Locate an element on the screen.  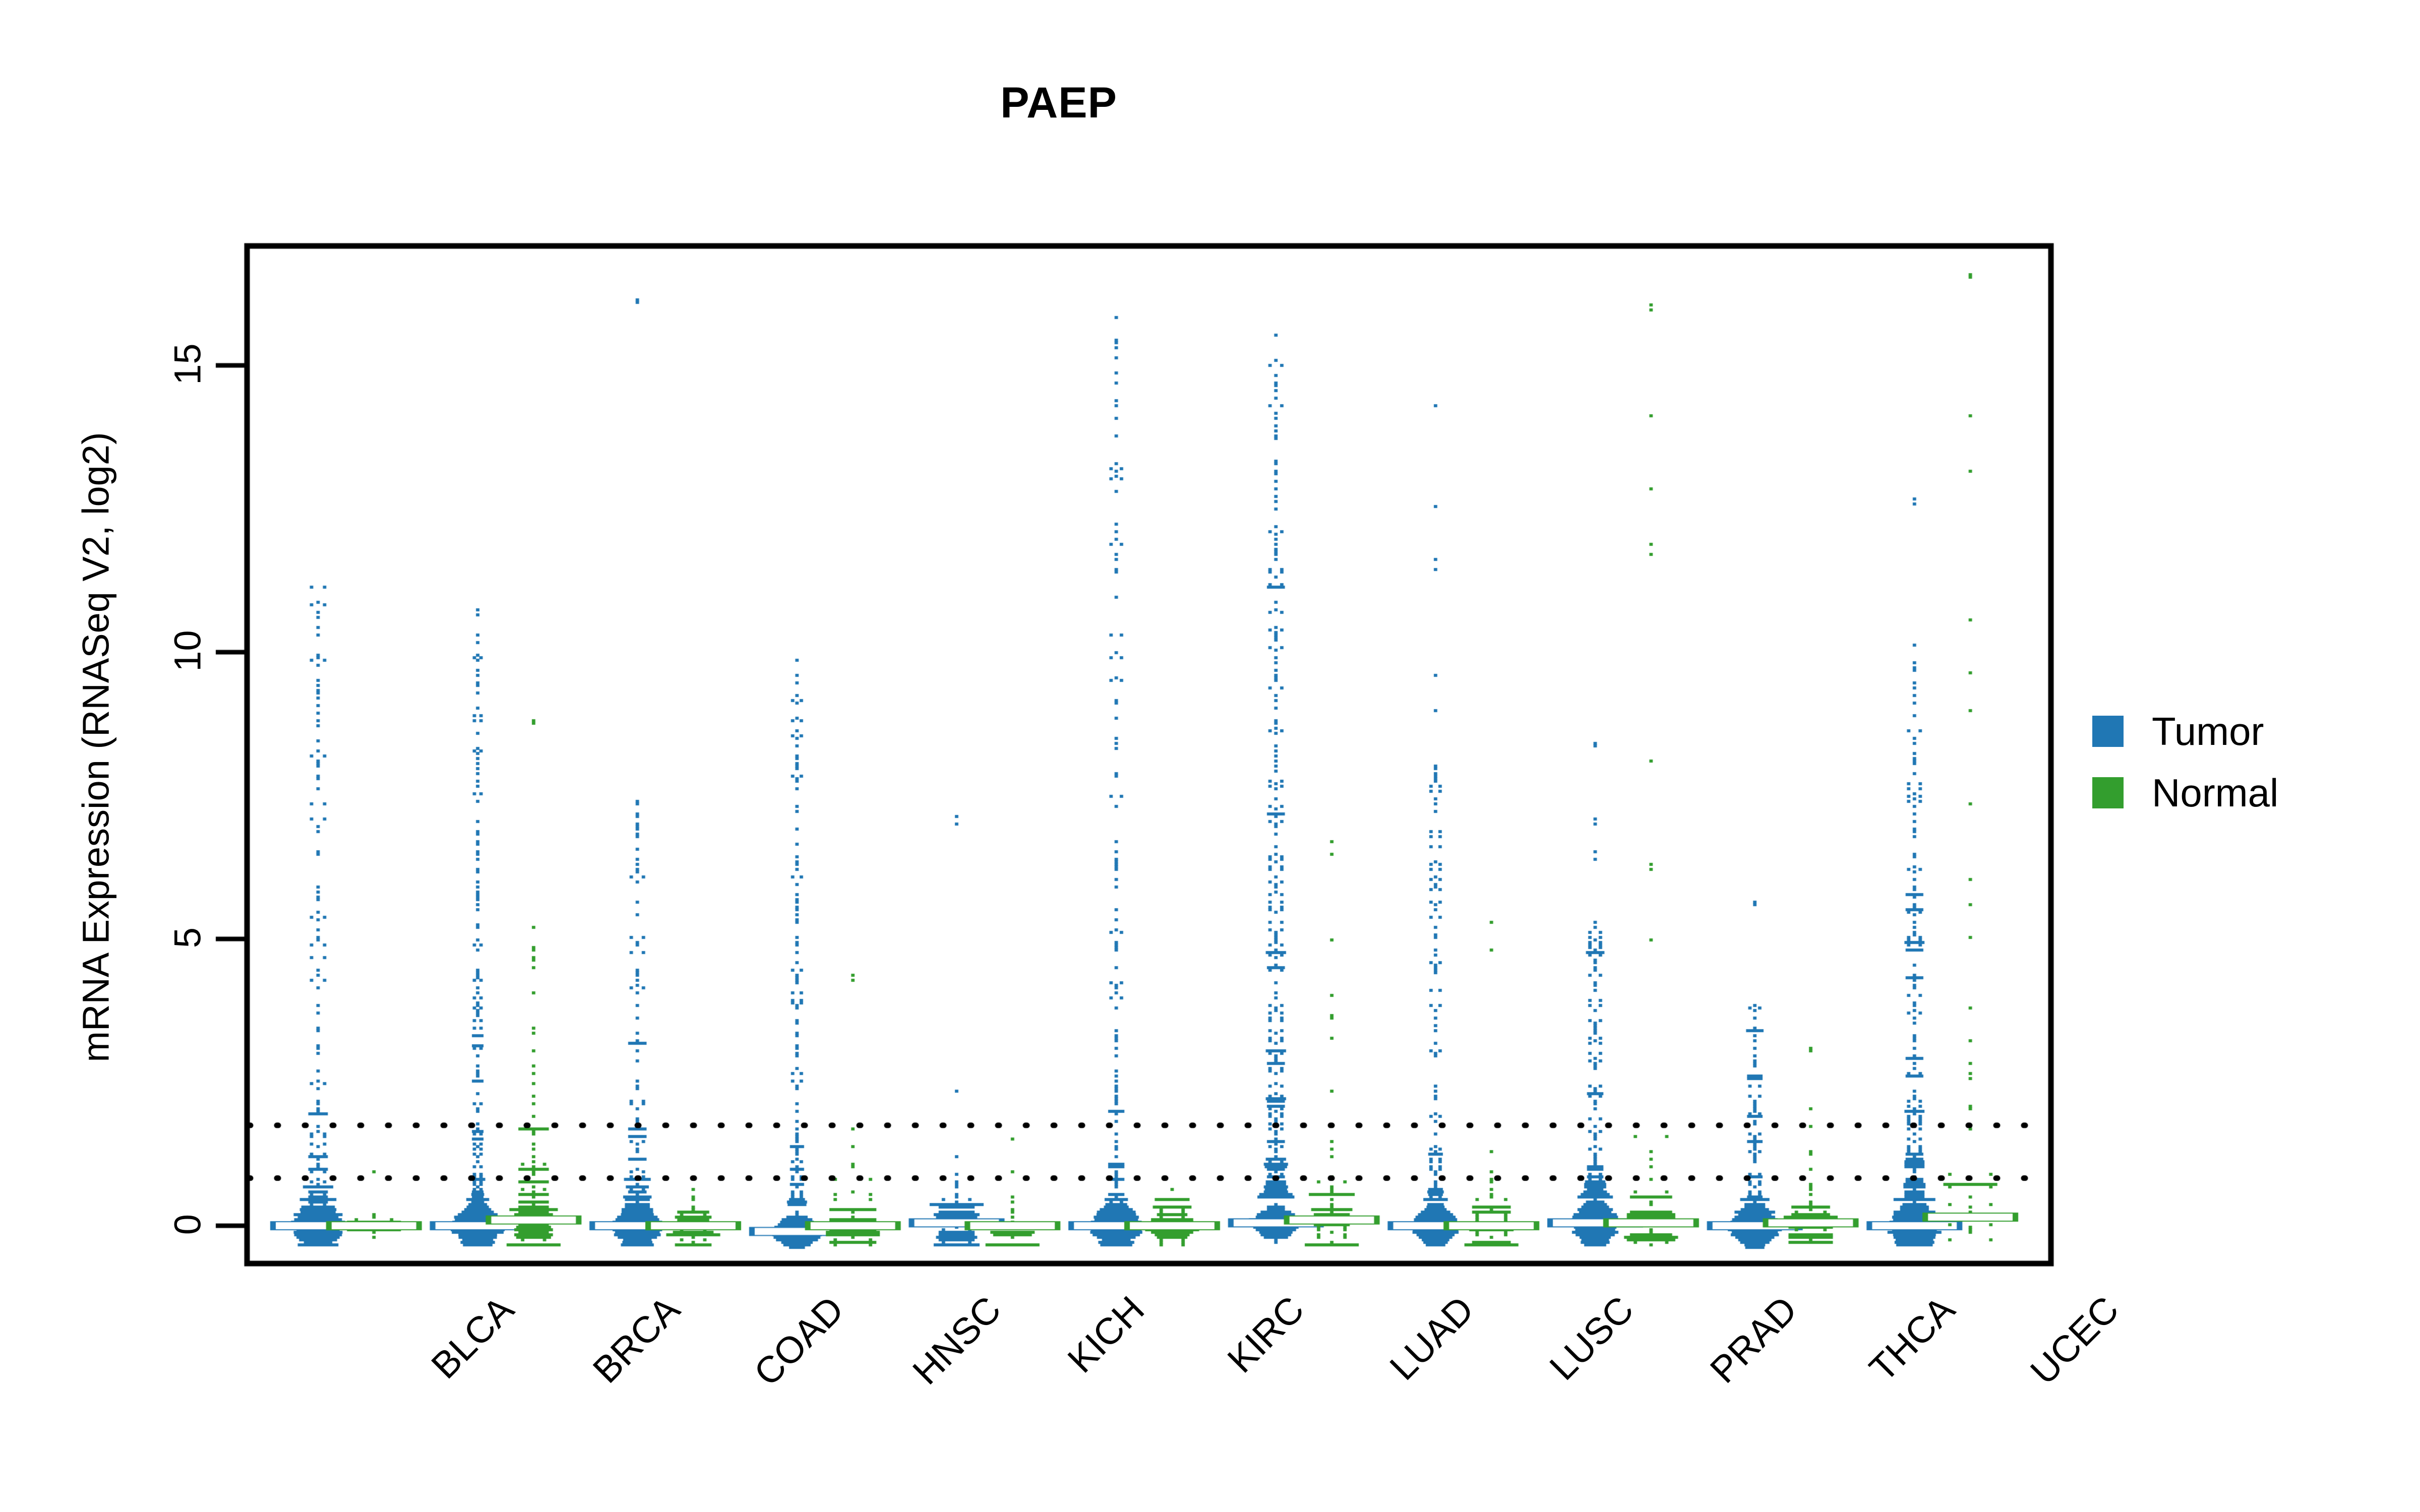
y-tick-label: 5 is located at coordinates (187, 938).